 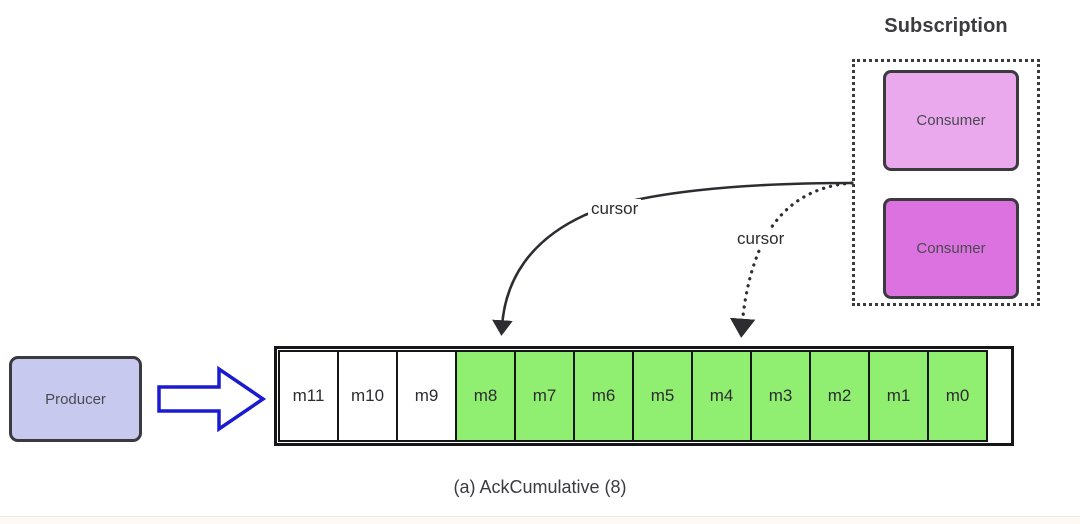 I want to click on message-cell: m9, so click(x=426, y=396).